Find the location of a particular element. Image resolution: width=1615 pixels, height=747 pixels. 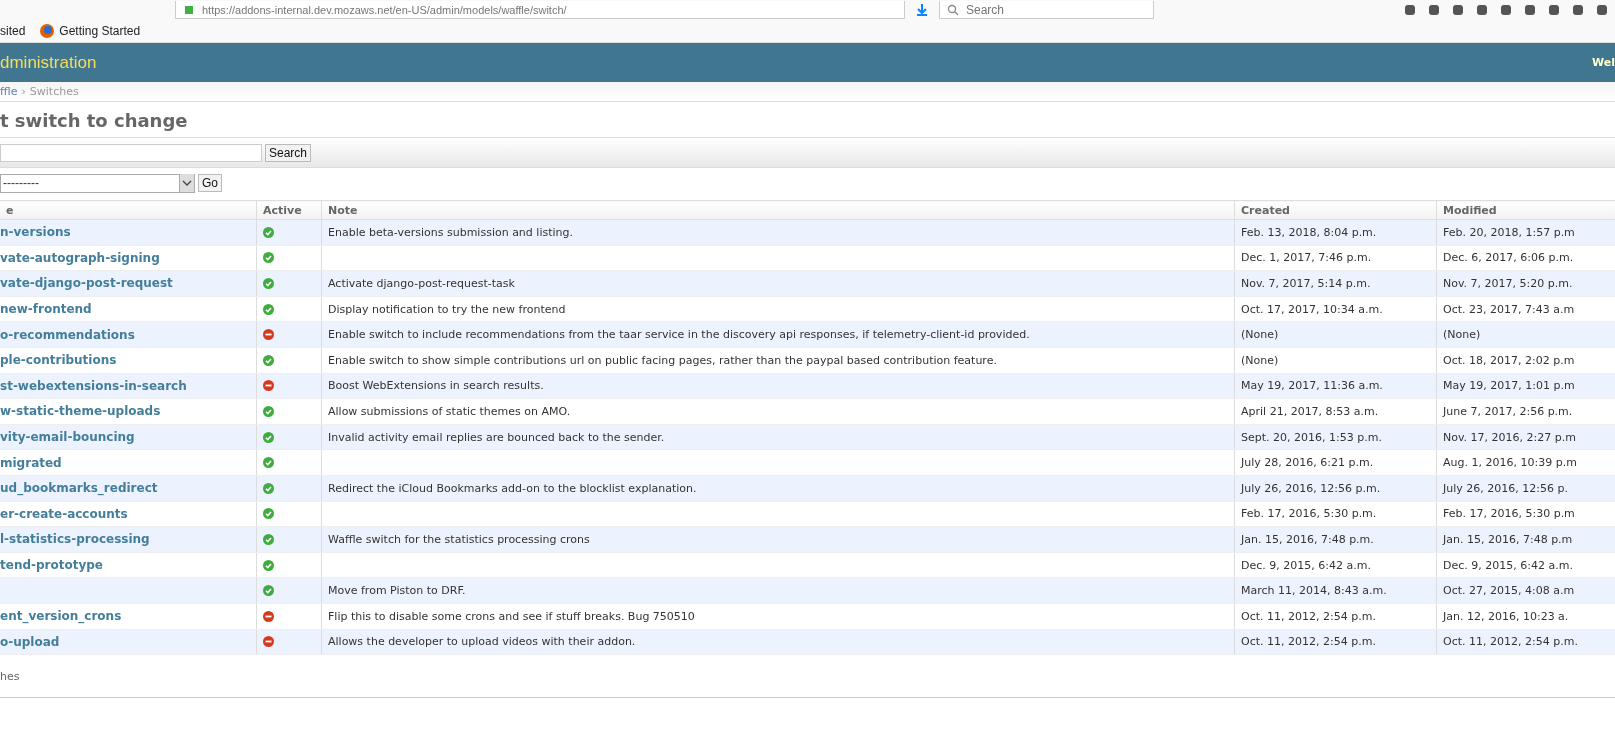

modified-date: May 19, 2017, 1:01 p.m is located at coordinates (1509, 386).